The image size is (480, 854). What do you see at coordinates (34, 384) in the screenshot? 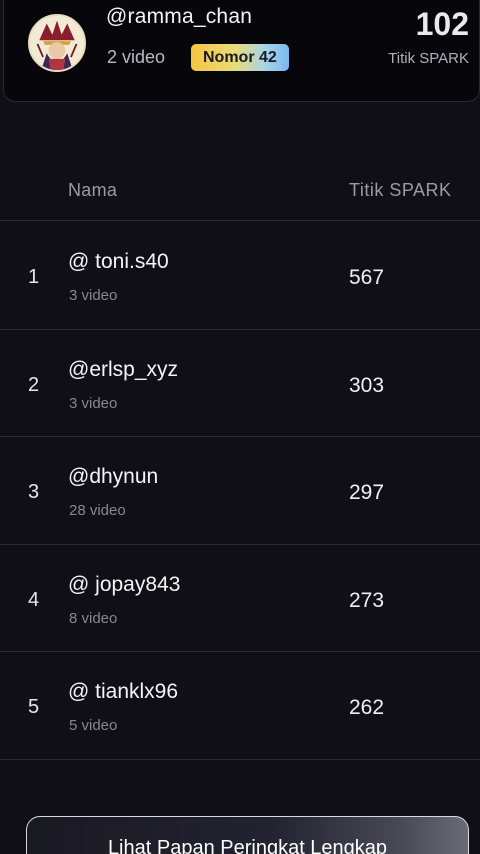
I see `row-rank: 2` at bounding box center [34, 384].